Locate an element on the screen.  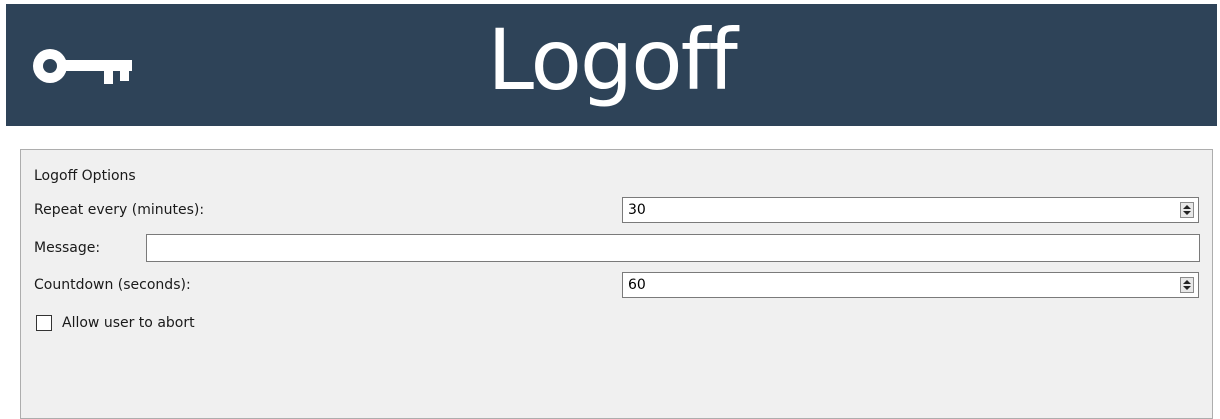
allow-abort-checkbox is located at coordinates (44, 323).